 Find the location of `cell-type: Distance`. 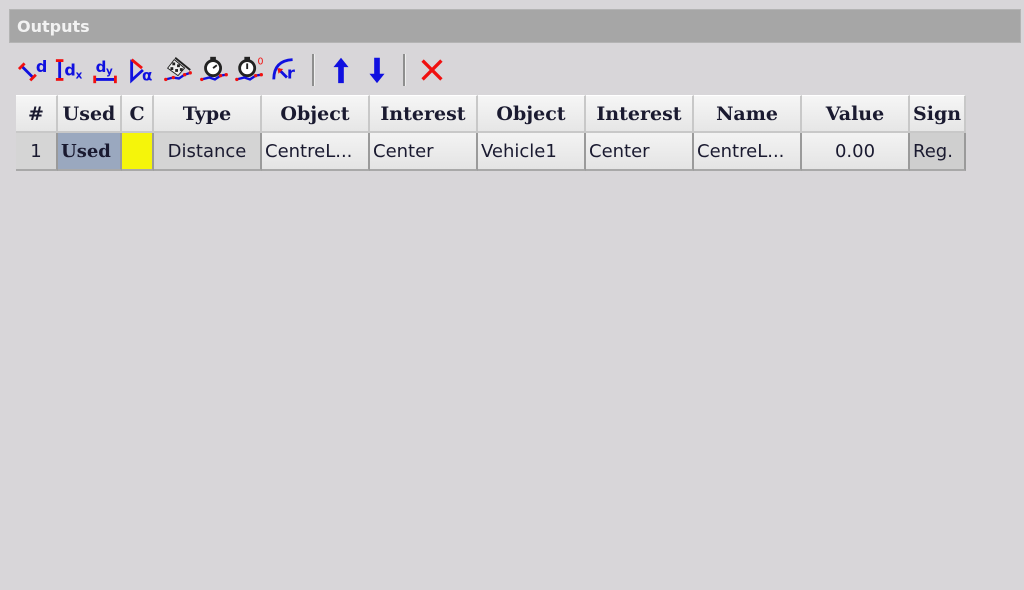

cell-type: Distance is located at coordinates (208, 152).